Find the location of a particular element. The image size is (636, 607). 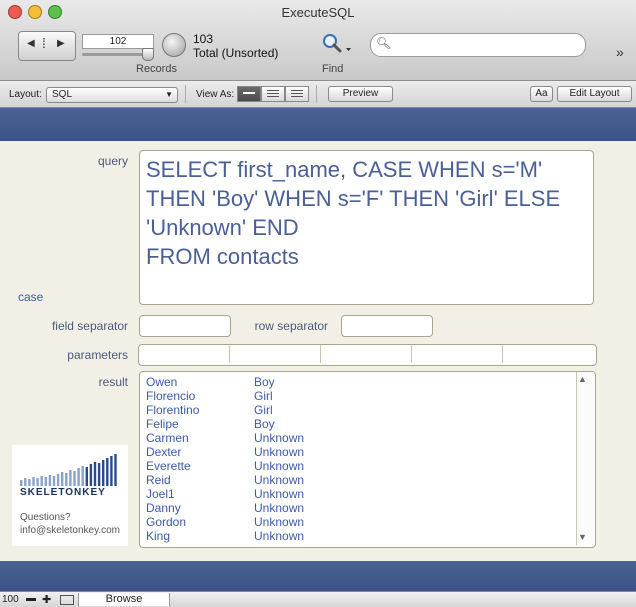

result-first-name: Felipe is located at coordinates (162, 424).